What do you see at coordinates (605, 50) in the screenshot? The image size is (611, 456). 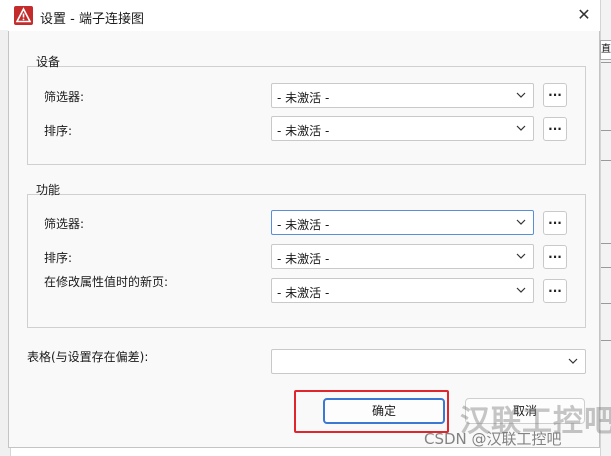 I see `background-cell: 直` at bounding box center [605, 50].